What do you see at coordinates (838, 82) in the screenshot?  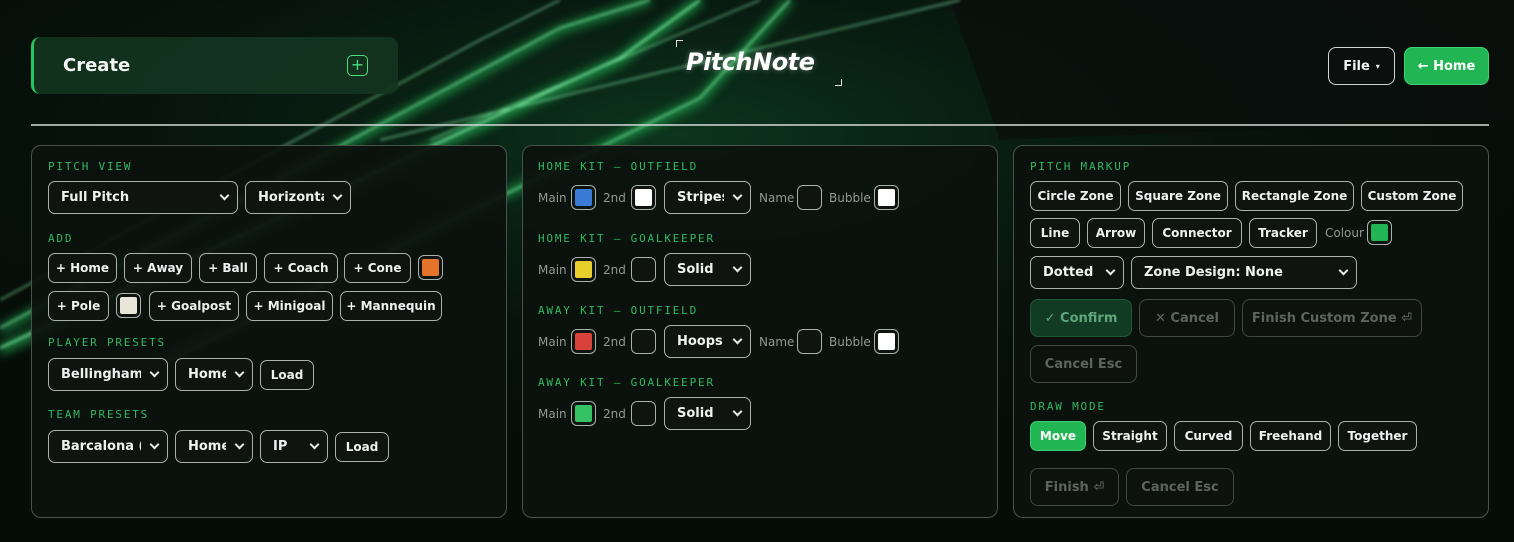 I see `logo-bracket-bottom-right` at bounding box center [838, 82].